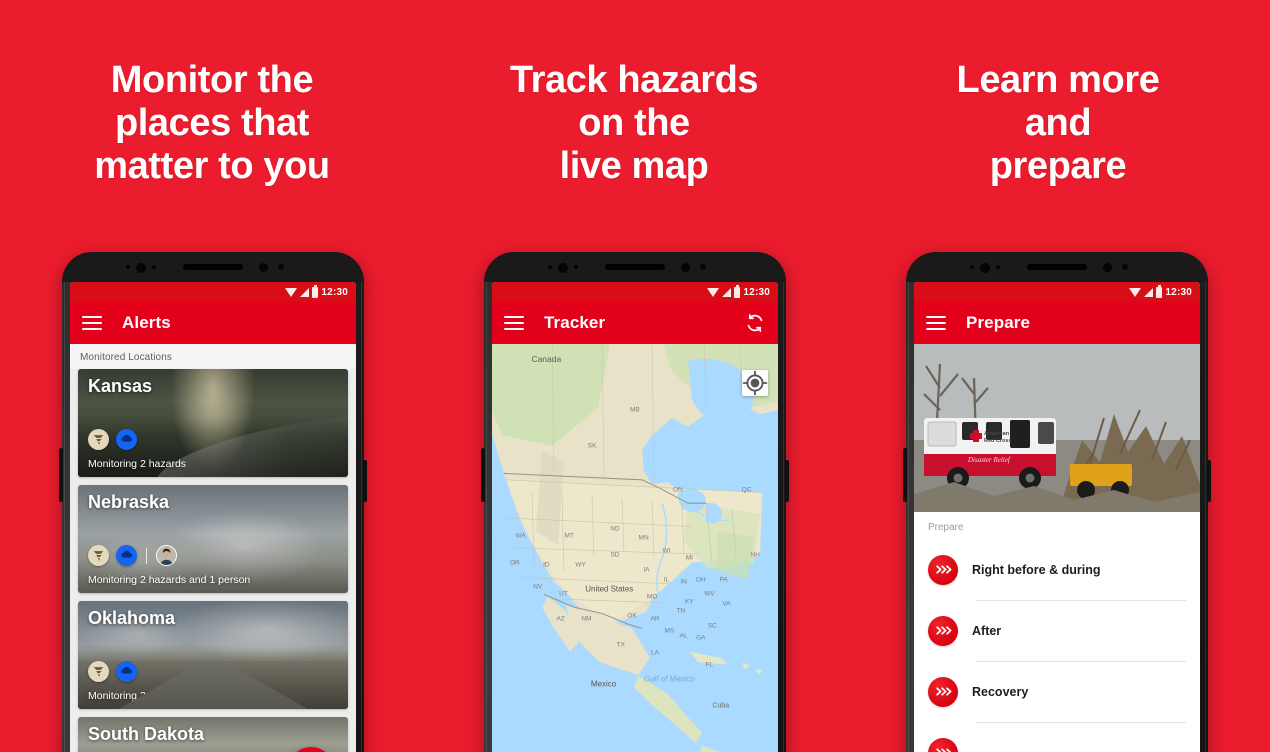 This screenshot has height=752, width=1270. I want to click on headline-1-line-2: places that, so click(212, 123).